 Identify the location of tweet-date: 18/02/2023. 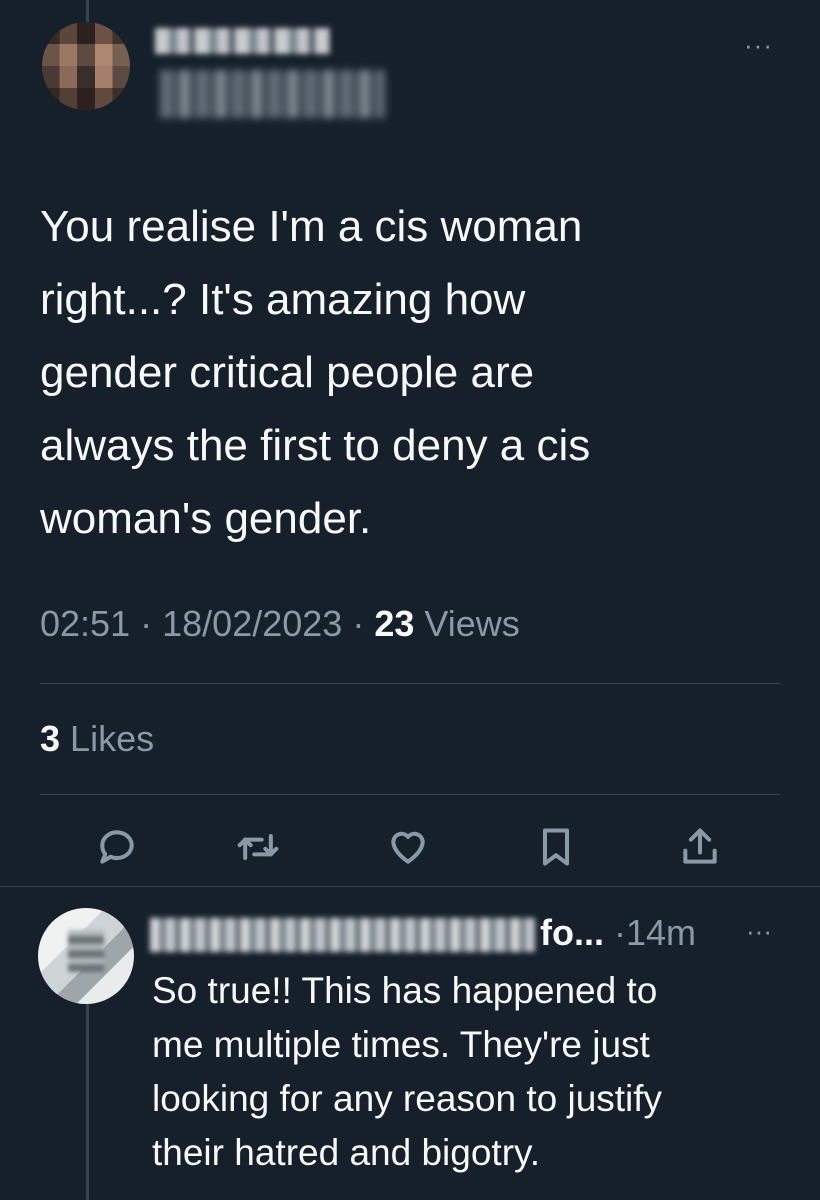
(252, 623).